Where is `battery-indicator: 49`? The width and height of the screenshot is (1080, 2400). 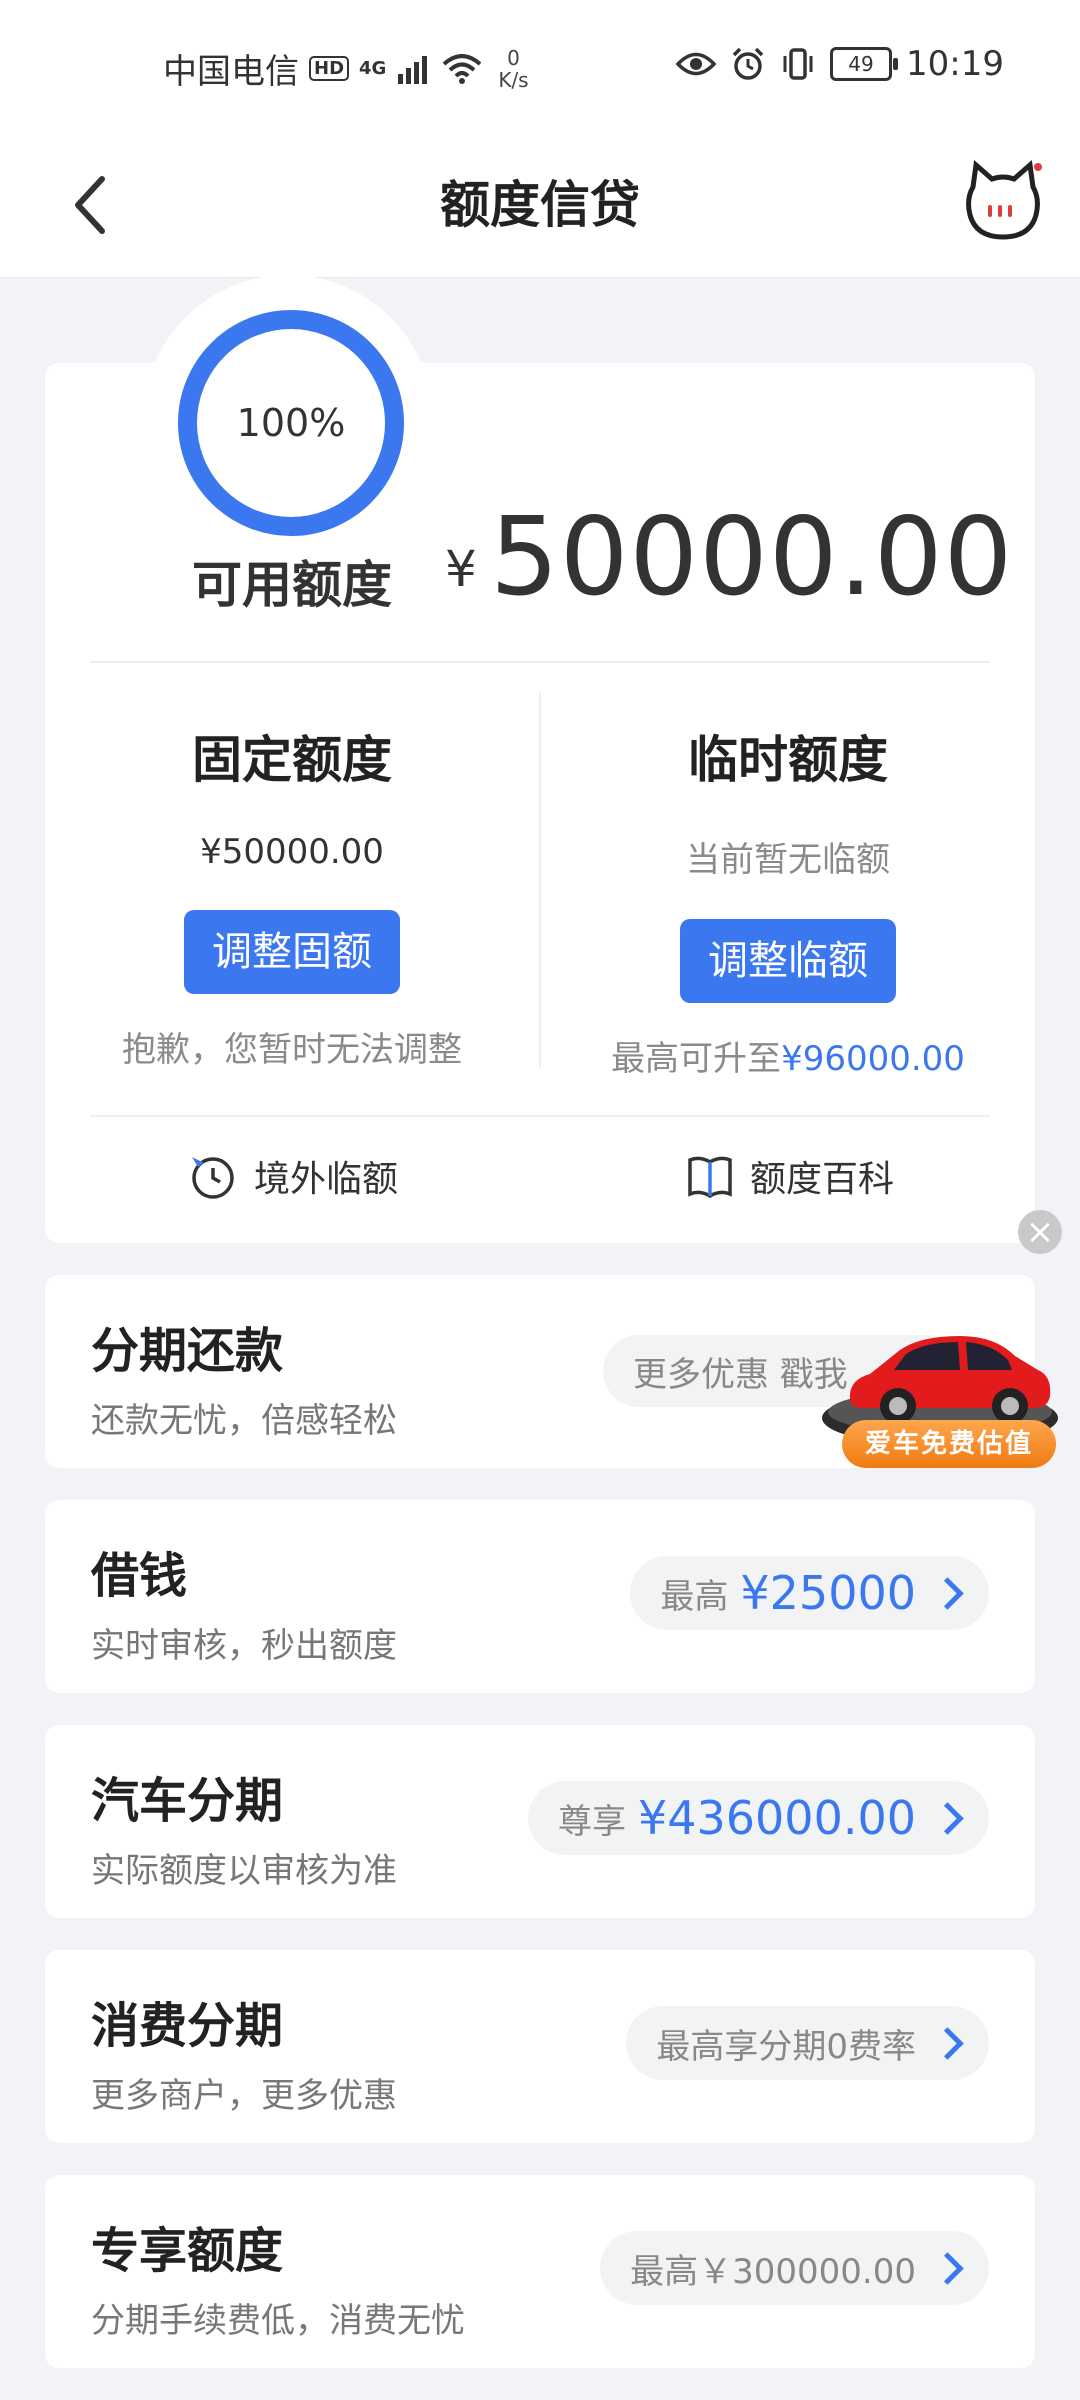
battery-indicator: 49 is located at coordinates (864, 64).